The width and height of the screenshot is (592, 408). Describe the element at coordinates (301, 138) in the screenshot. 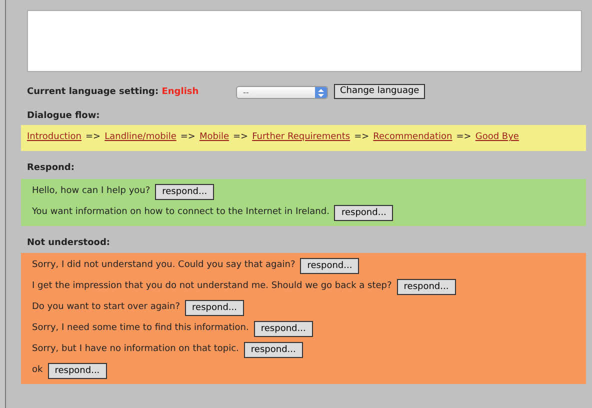

I see `flow-link: Further Requirements` at that location.